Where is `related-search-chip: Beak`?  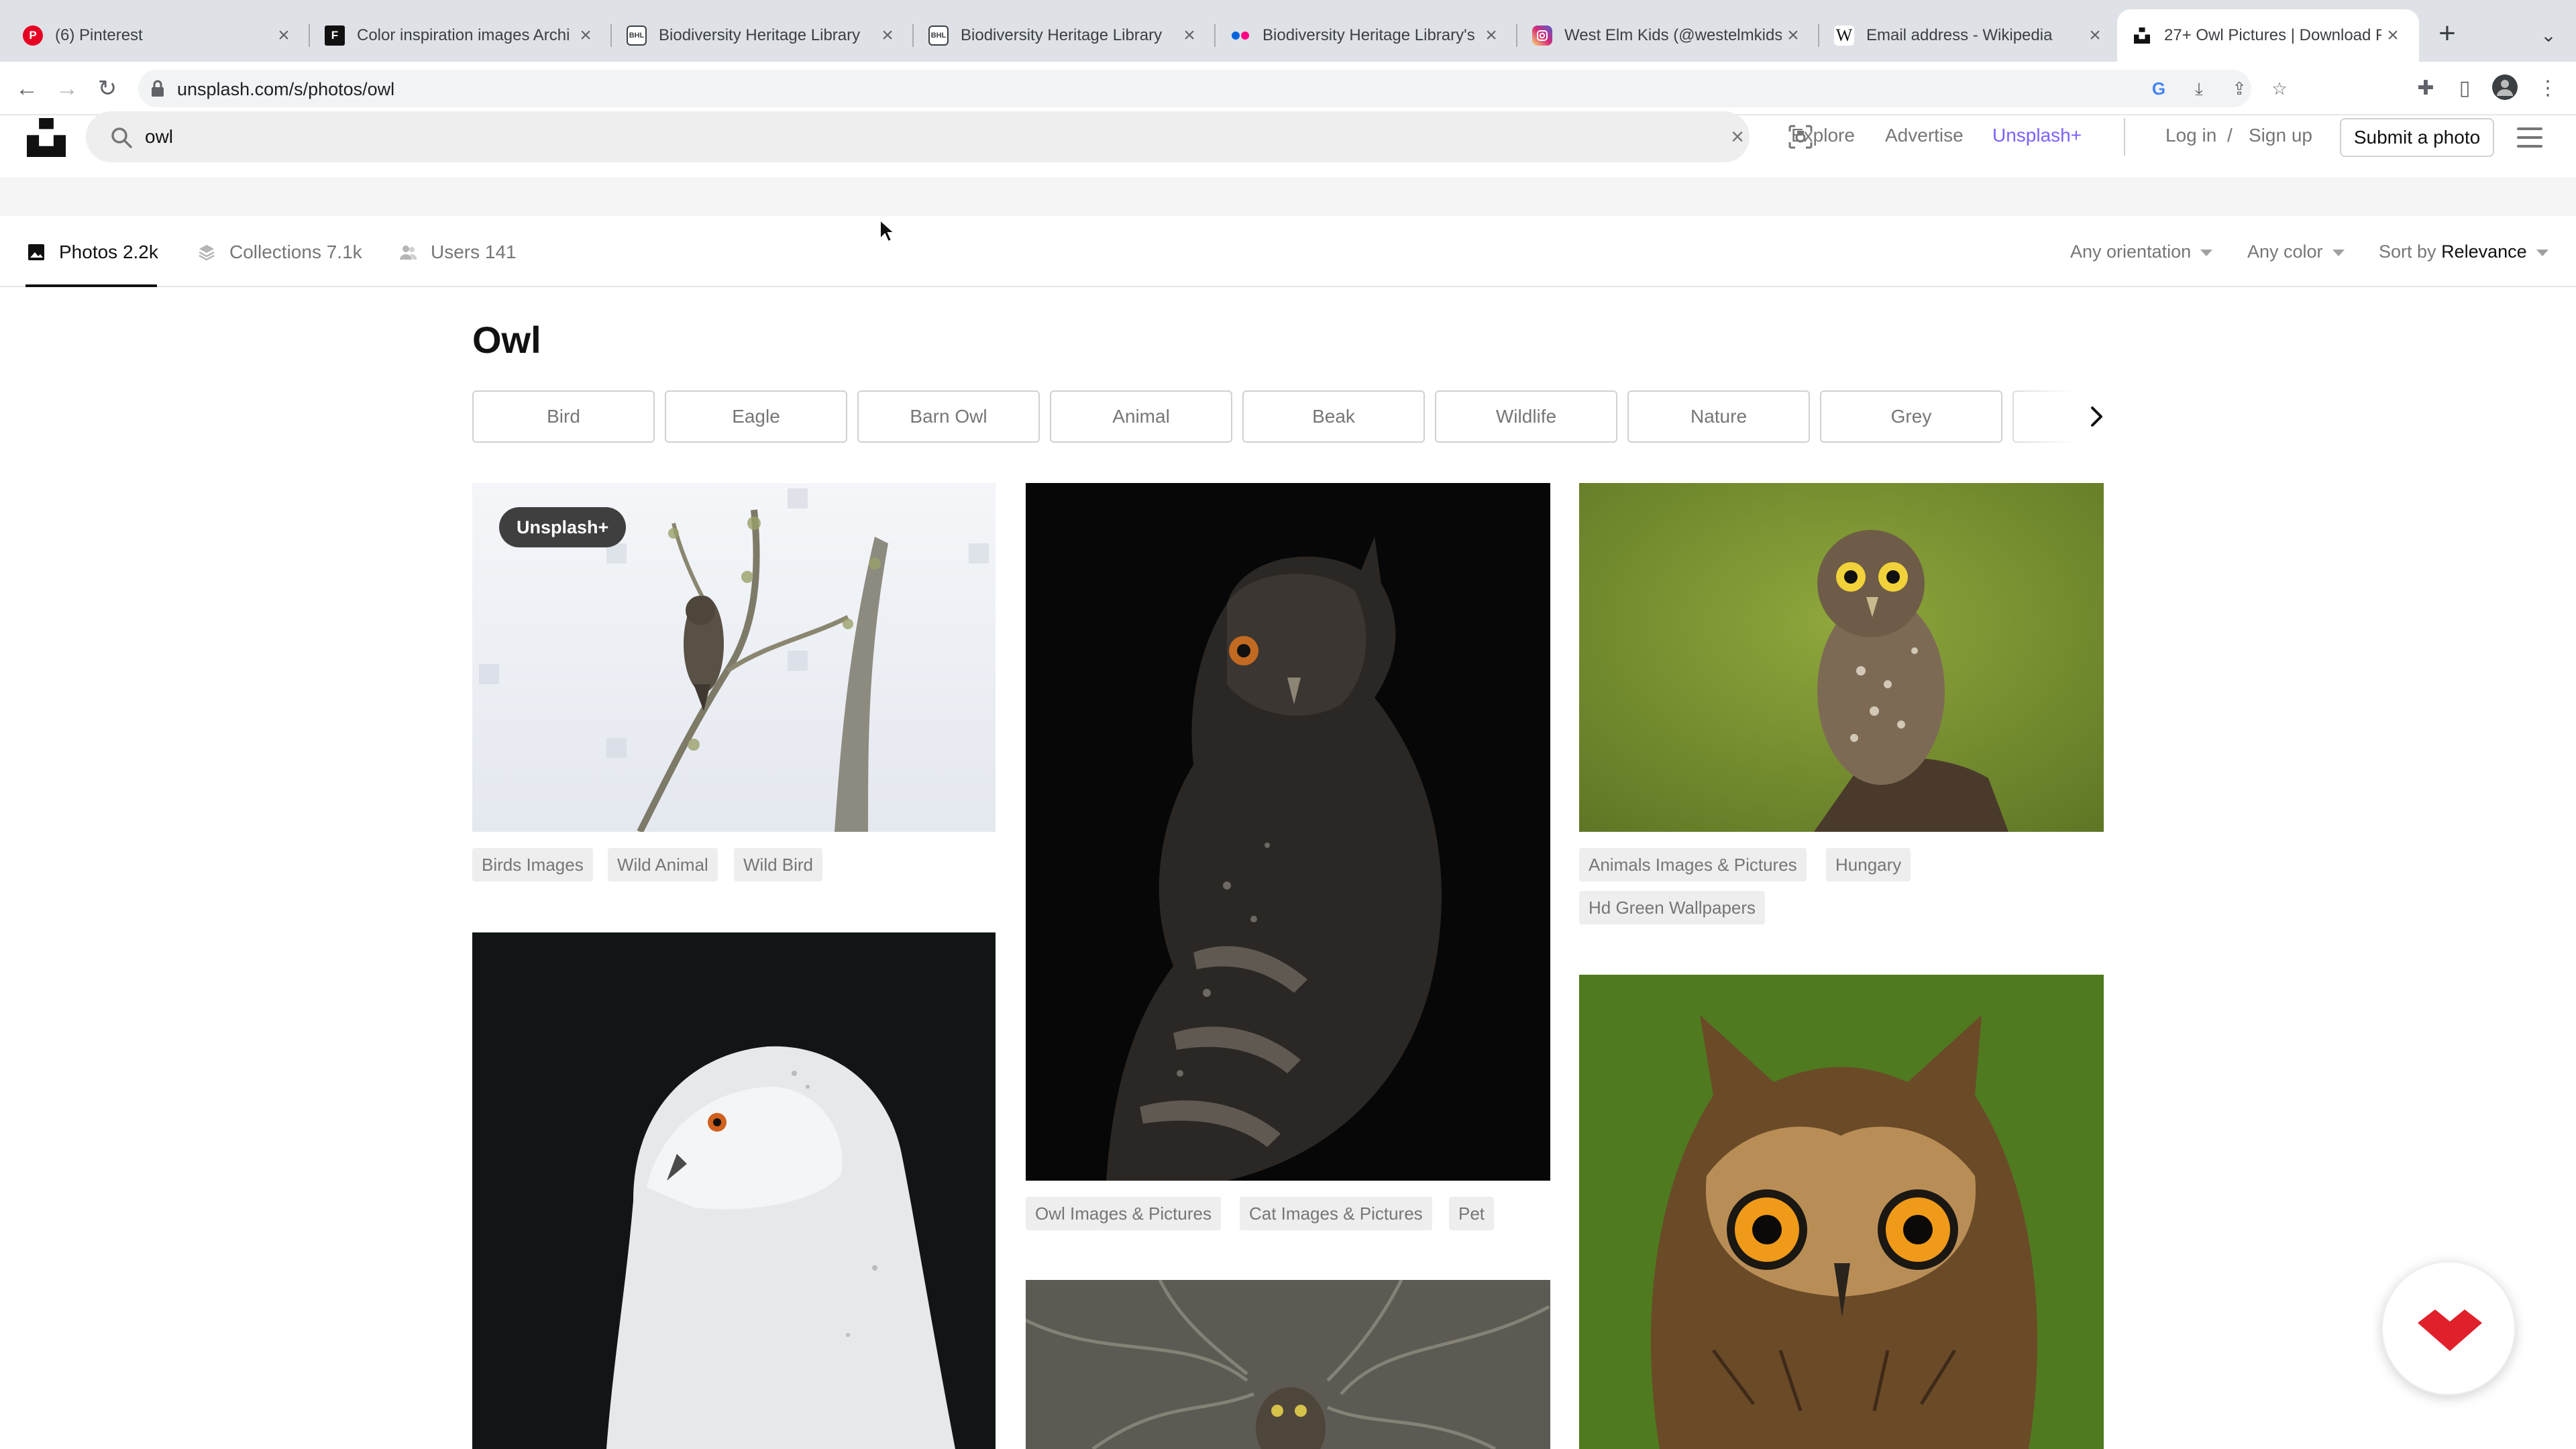
related-search-chip: Beak is located at coordinates (1333, 416).